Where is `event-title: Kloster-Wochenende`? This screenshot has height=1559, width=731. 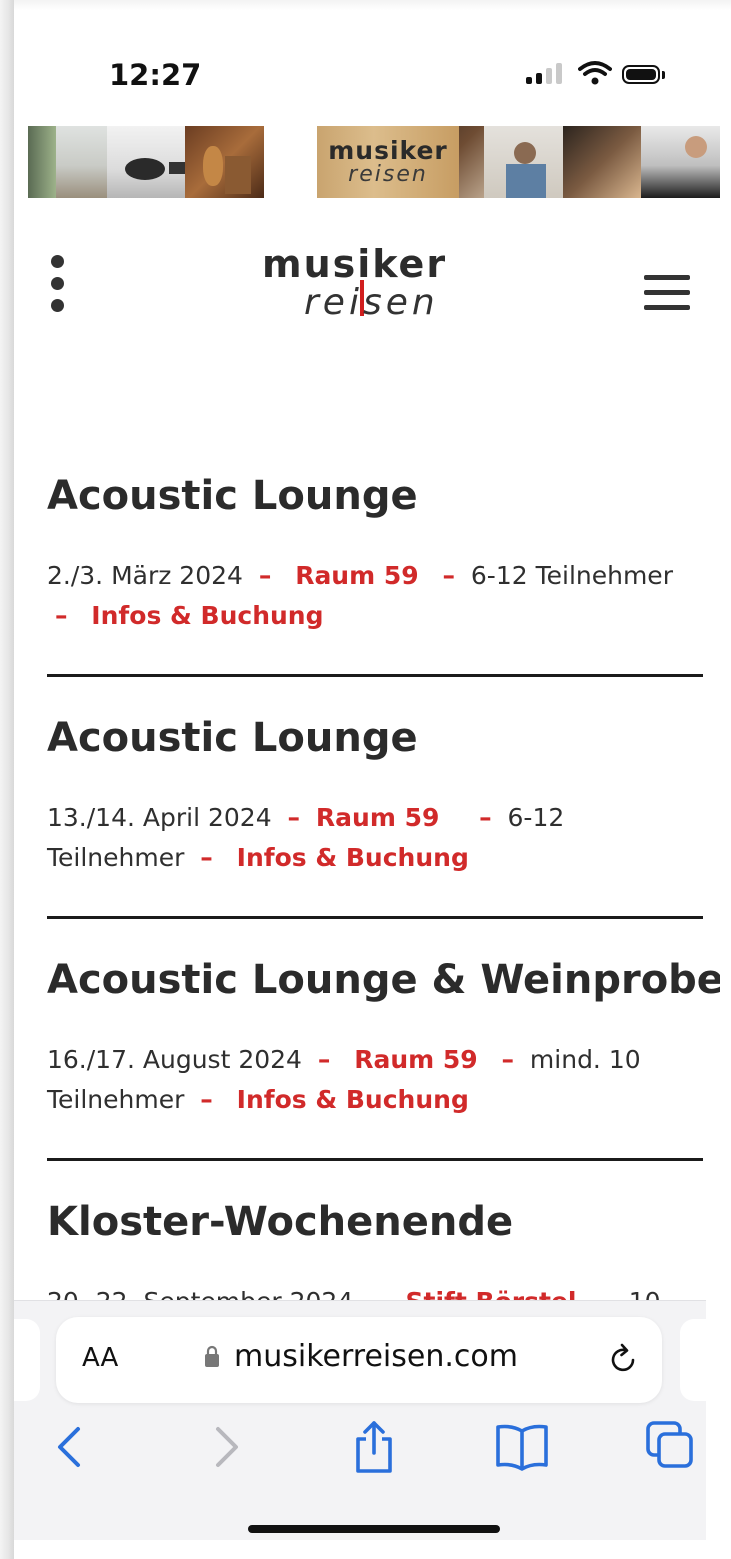 event-title: Kloster-Wochenende is located at coordinates (280, 1222).